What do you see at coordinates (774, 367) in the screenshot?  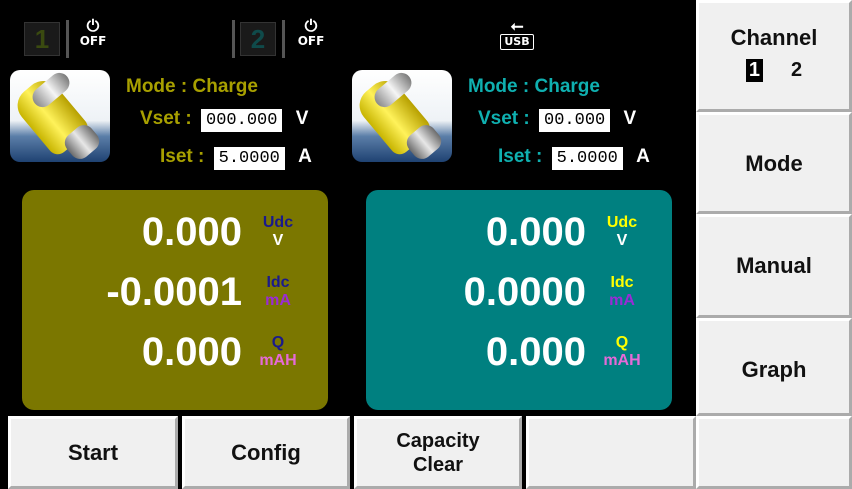 I see `graph-button: Graph` at bounding box center [774, 367].